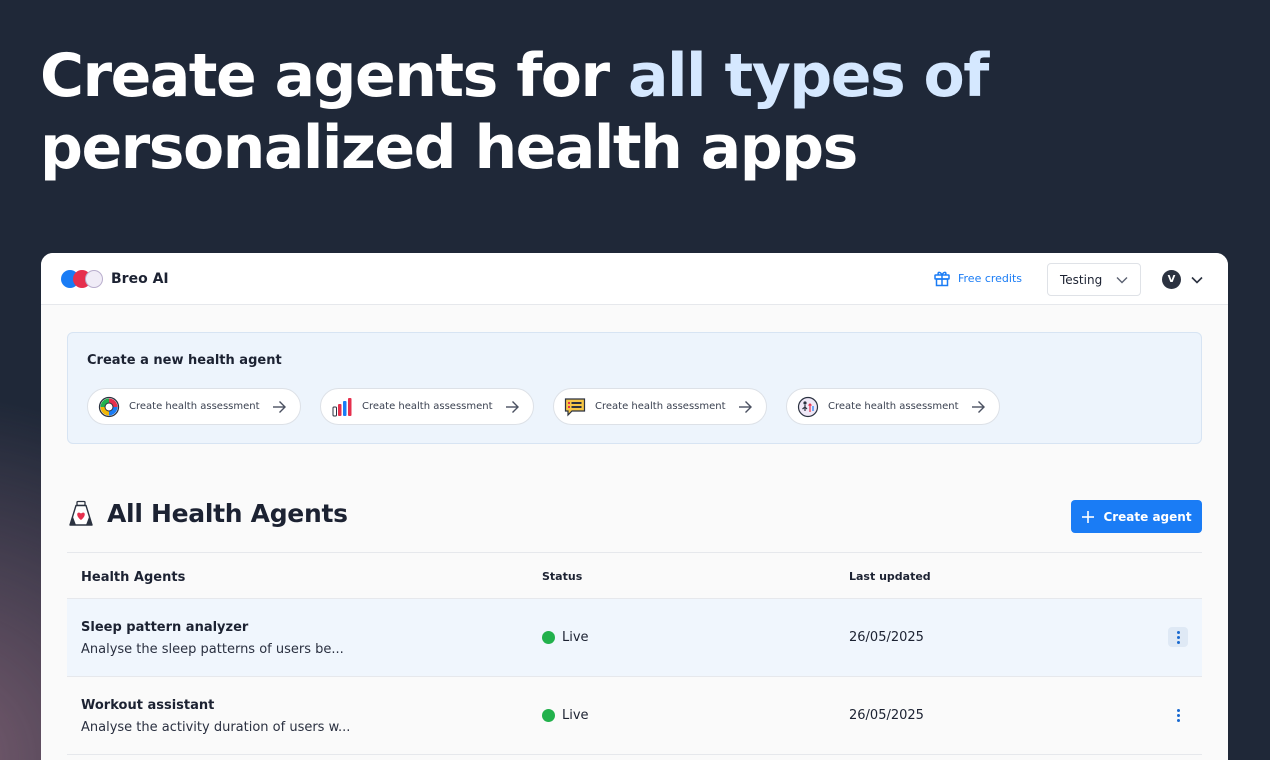  What do you see at coordinates (890, 576) in the screenshot?
I see `column-header-updated: Last updated` at bounding box center [890, 576].